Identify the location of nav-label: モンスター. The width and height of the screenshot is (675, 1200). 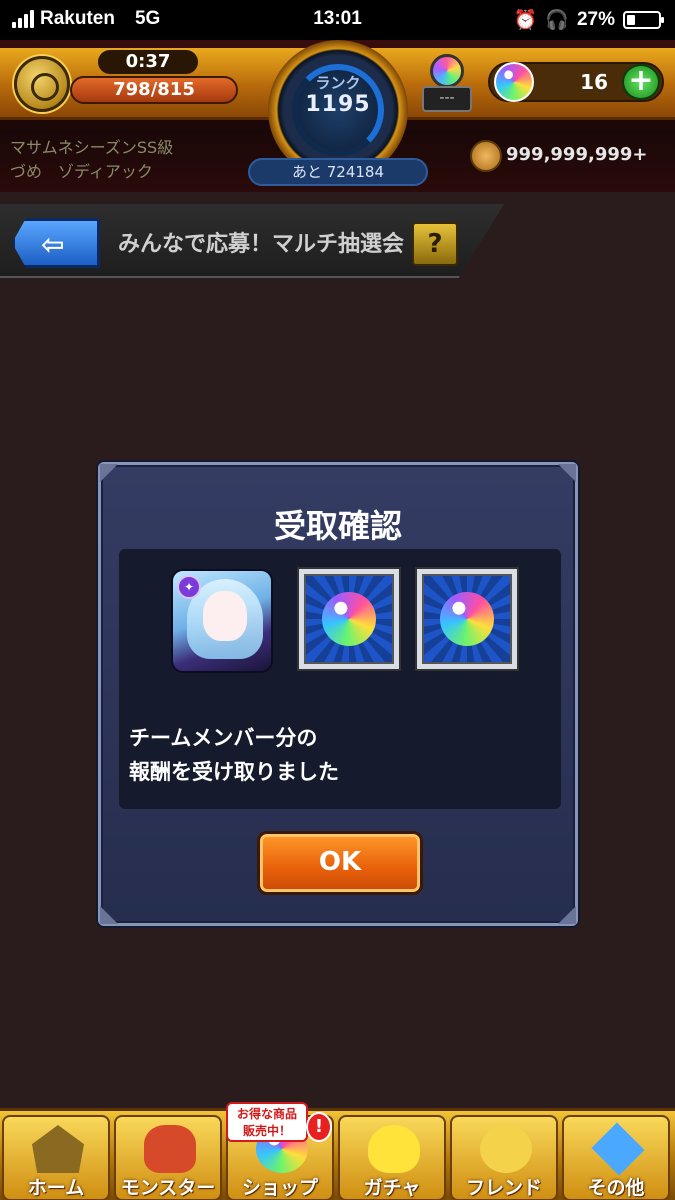
(168, 1188).